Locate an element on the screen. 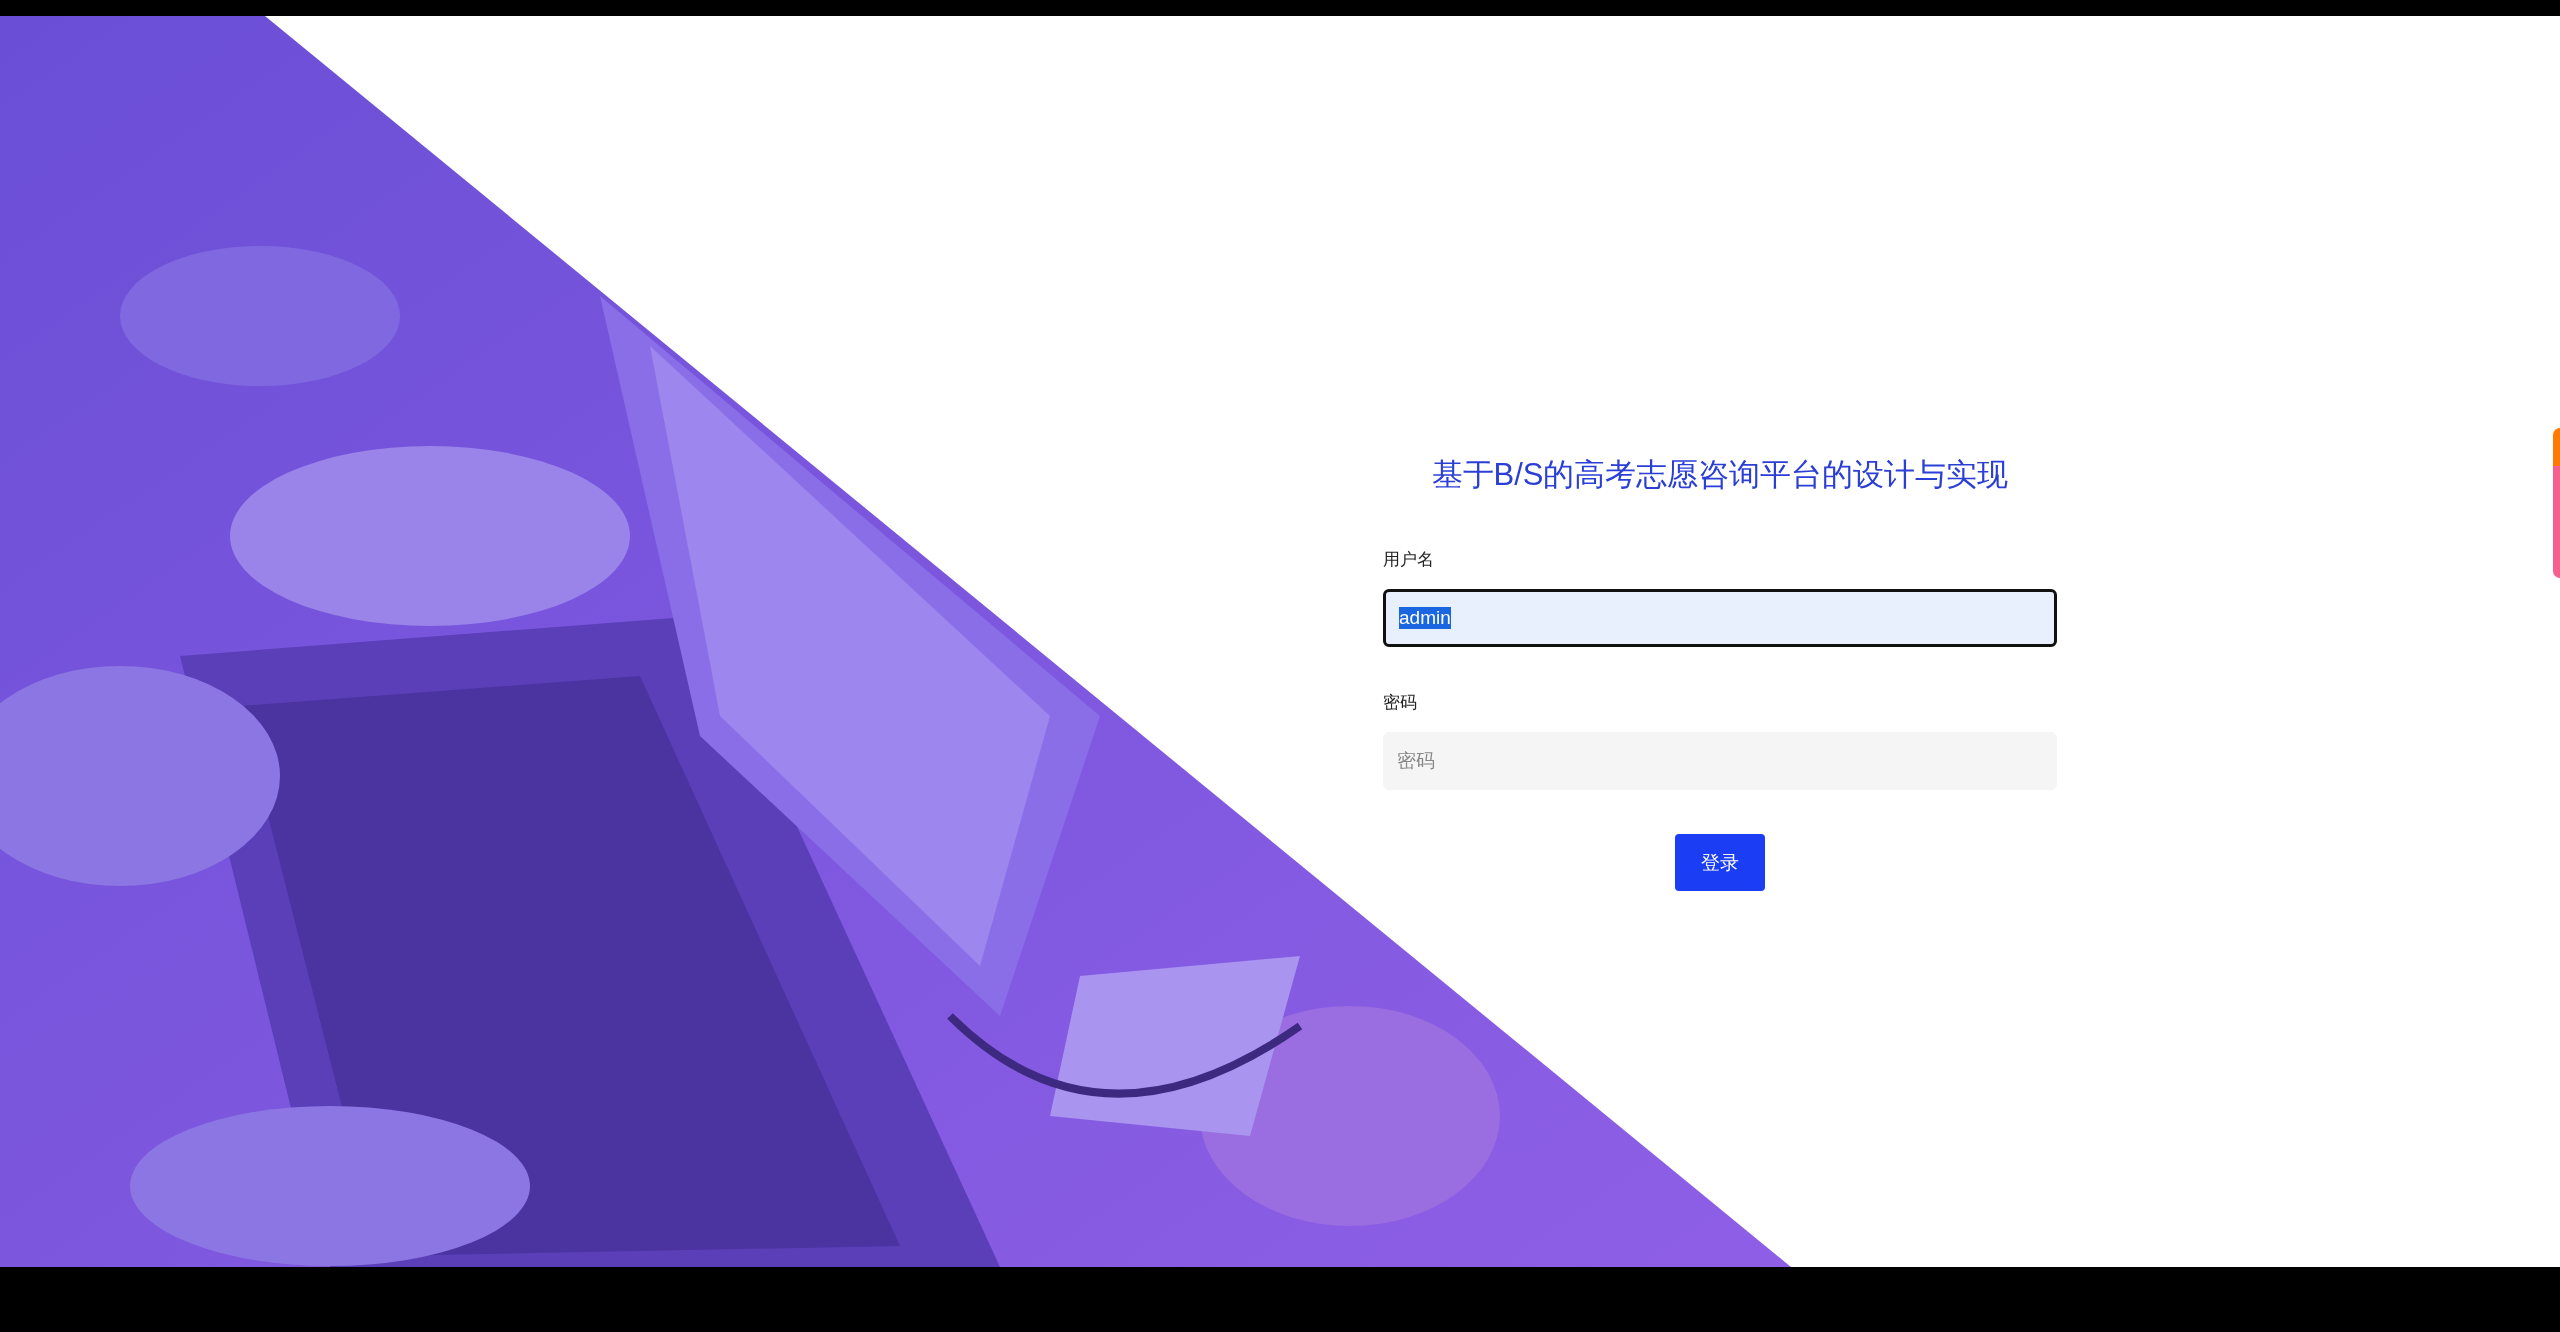  input-field: admin is located at coordinates (1720, 618).